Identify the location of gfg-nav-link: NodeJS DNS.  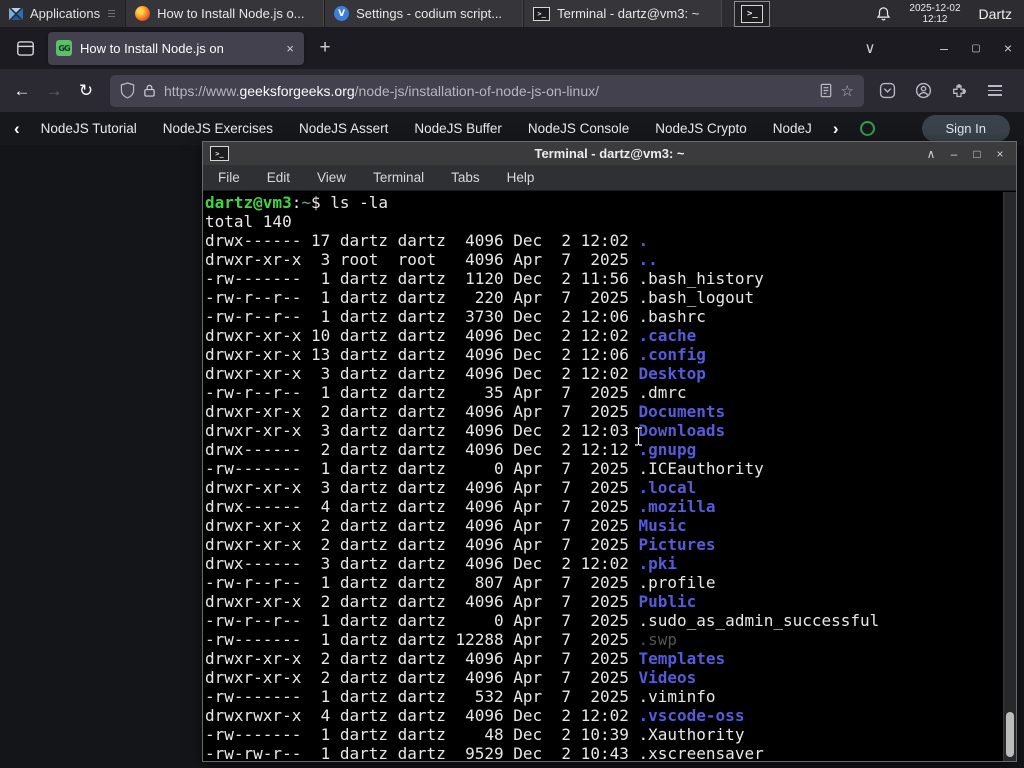
(792, 128).